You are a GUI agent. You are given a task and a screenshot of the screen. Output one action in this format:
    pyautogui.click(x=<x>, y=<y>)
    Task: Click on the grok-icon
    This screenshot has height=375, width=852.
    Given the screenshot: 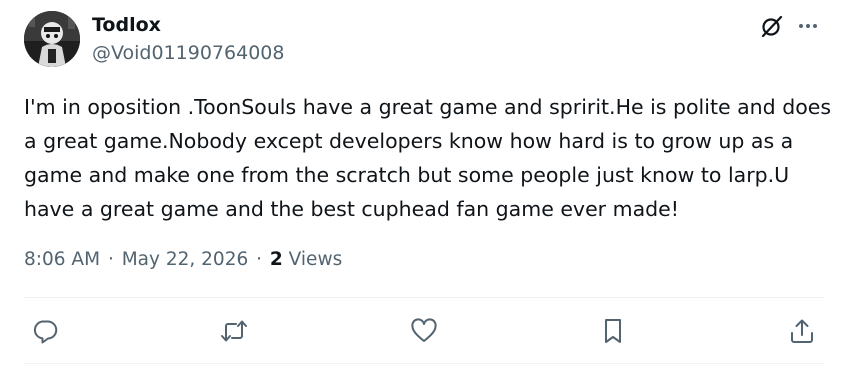 What is the action you would take?
    pyautogui.click(x=772, y=26)
    